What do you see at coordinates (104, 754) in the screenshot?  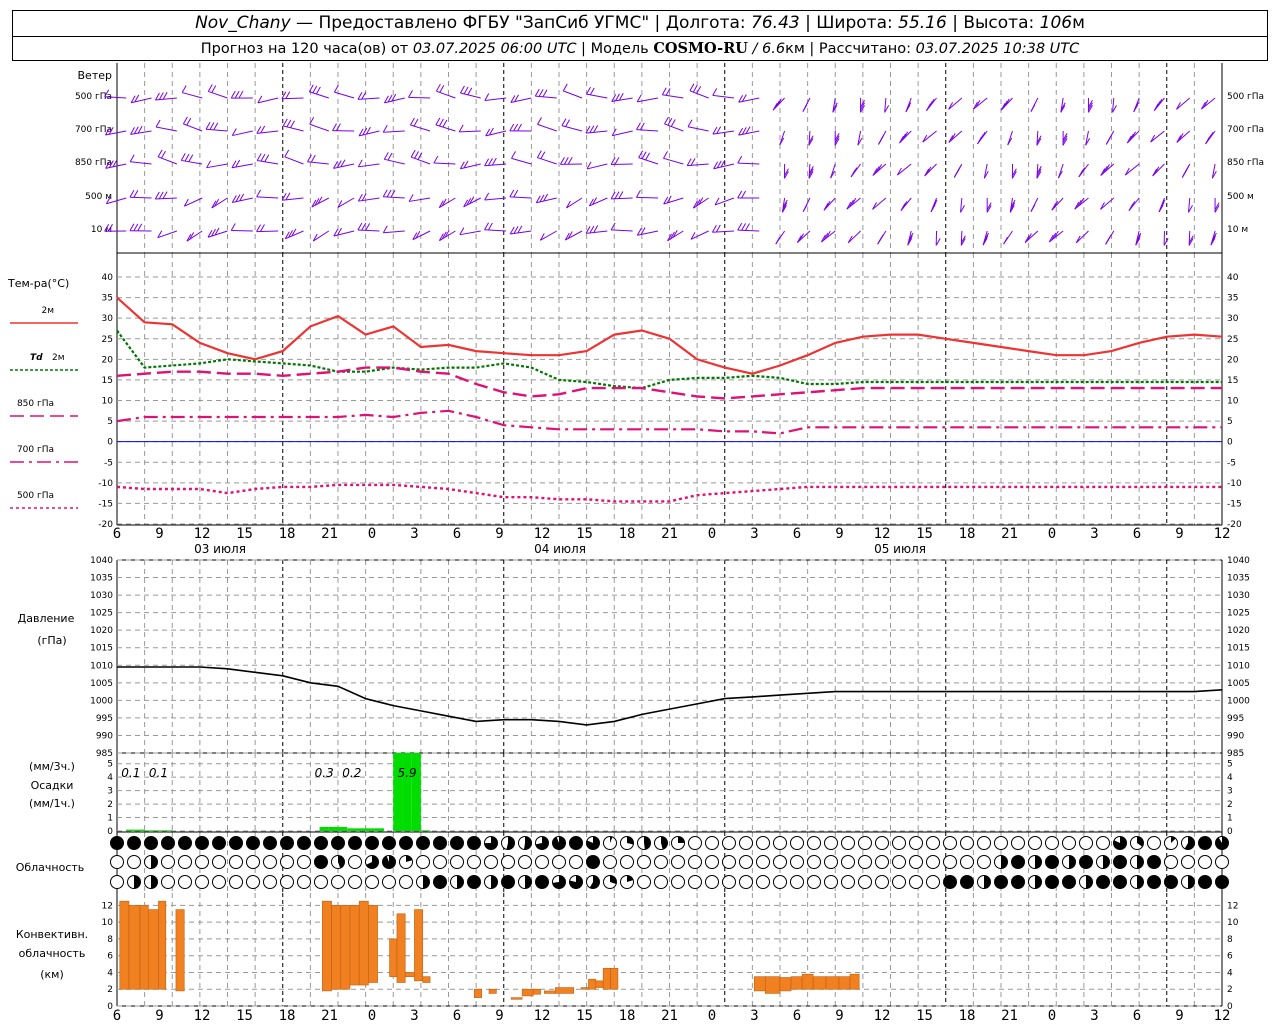 I see `pressure-ytick-left-11: 985` at bounding box center [104, 754].